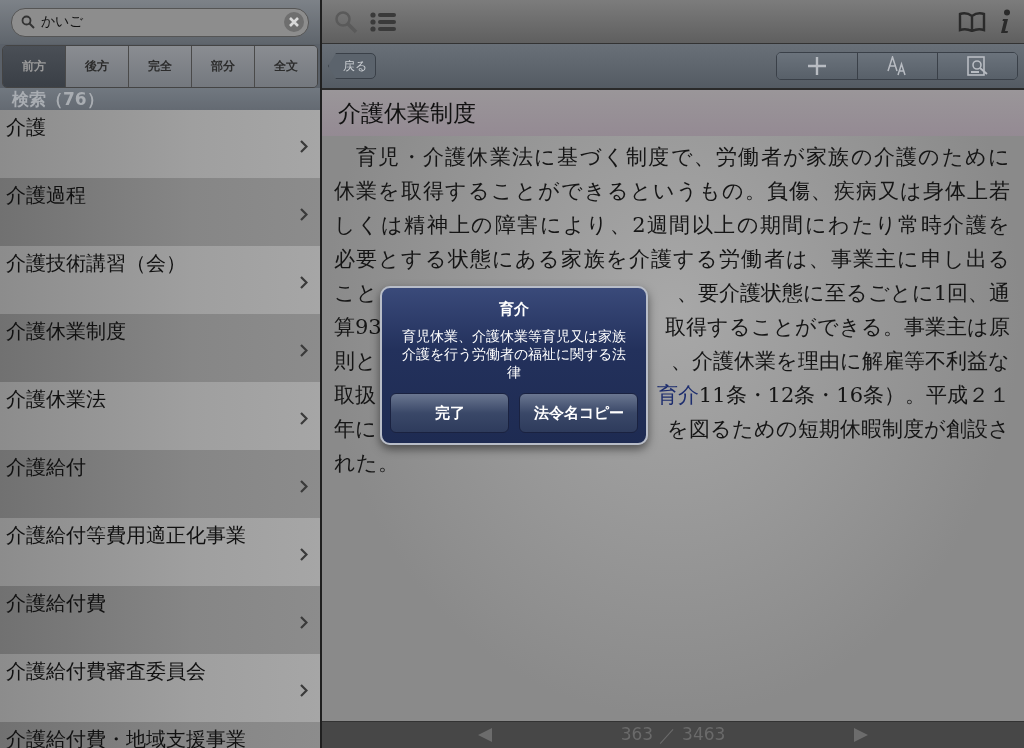 The image size is (1024, 748). Describe the element at coordinates (972, 21) in the screenshot. I see `book-icon` at that location.